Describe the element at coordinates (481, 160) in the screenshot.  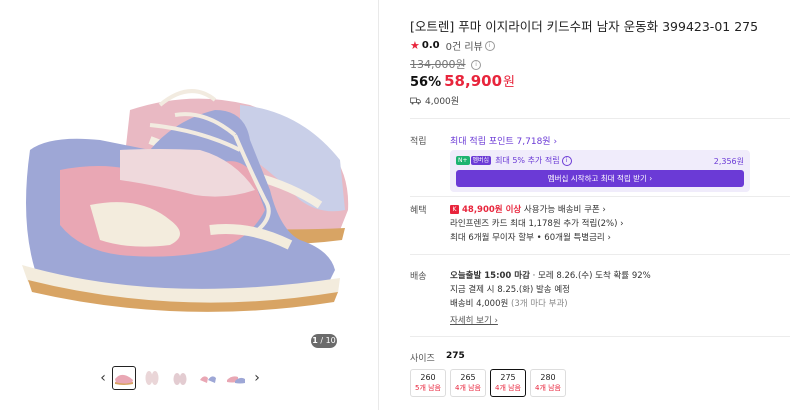
I see `membership-badge: 멤버십` at that location.